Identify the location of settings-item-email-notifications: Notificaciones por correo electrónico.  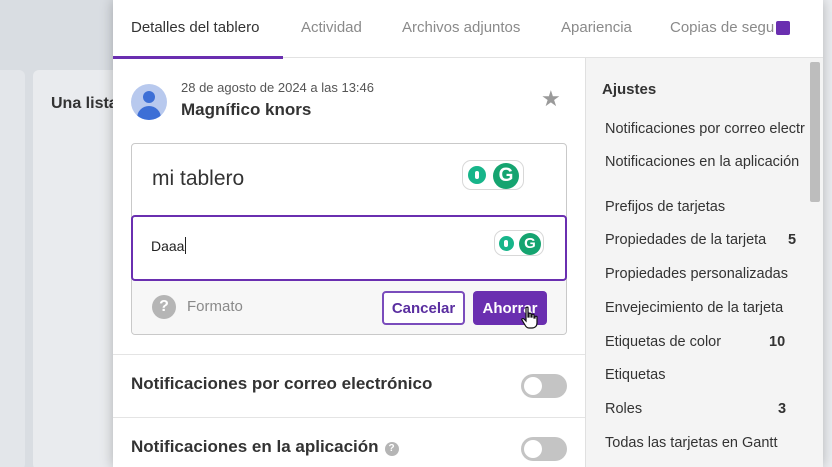
(705, 129).